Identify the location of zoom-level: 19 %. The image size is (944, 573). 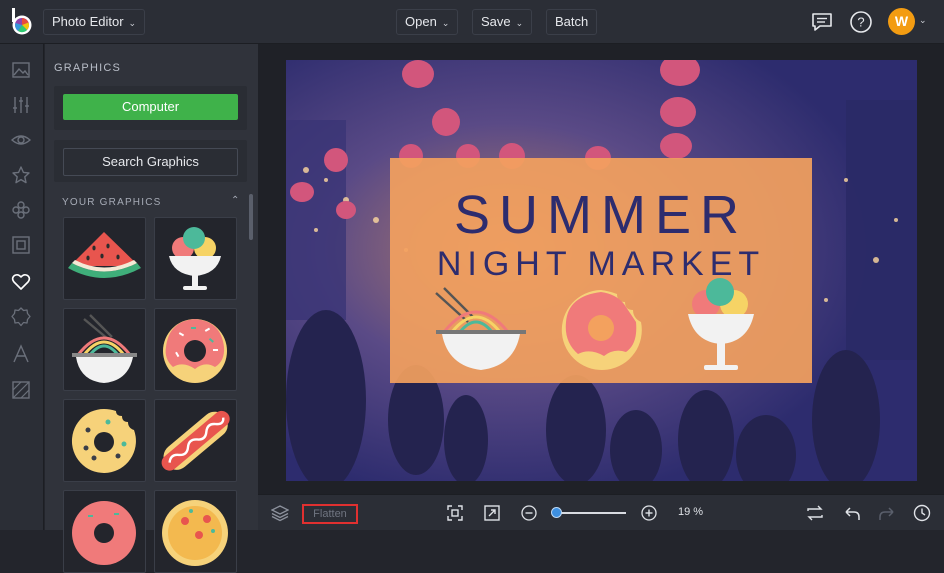
(691, 512).